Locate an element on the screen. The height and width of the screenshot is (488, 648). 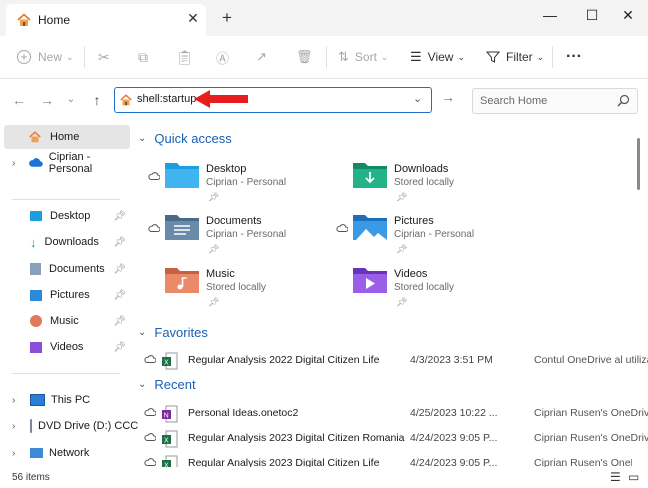
desktop-folder-icon is located at coordinates (182, 175).